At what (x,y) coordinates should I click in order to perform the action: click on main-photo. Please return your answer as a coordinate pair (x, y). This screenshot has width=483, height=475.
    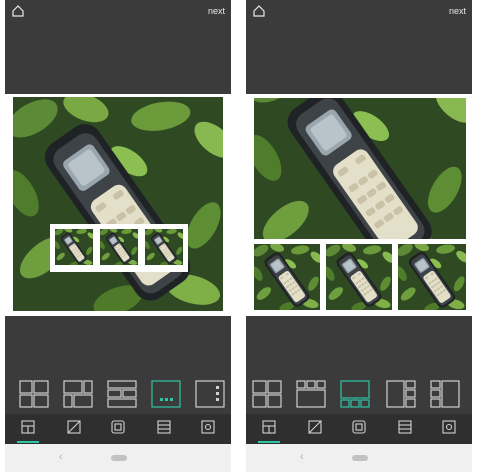
    Looking at the image, I should click on (360, 168).